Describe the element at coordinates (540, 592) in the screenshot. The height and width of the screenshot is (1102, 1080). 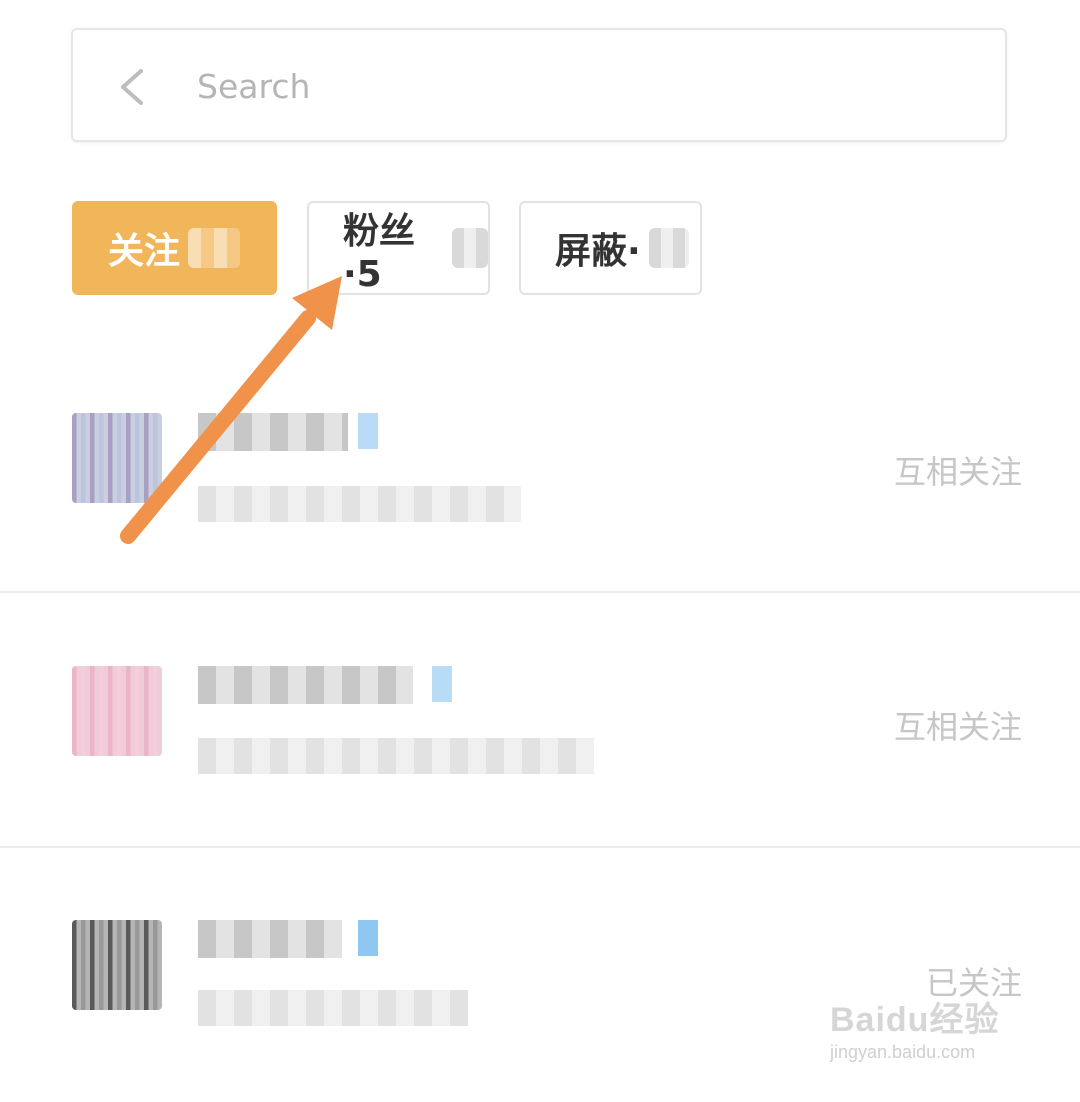
I see `divider` at that location.